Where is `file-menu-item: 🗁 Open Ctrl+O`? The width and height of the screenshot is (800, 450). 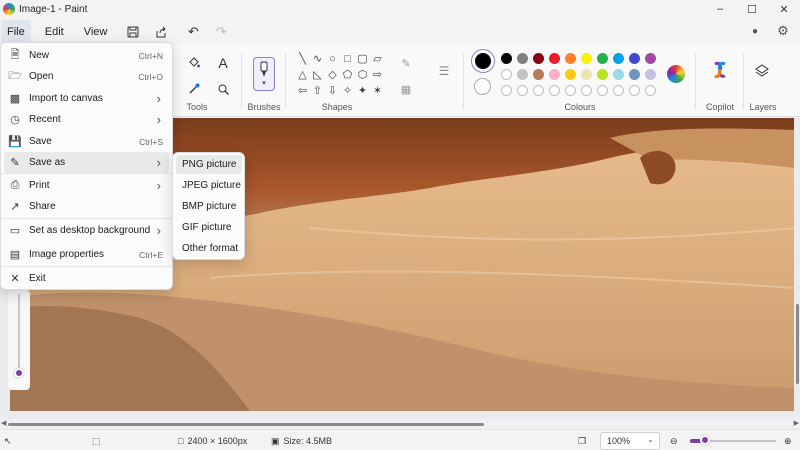
file-menu-item: 🗁 Open Ctrl+O is located at coordinates (86, 76).